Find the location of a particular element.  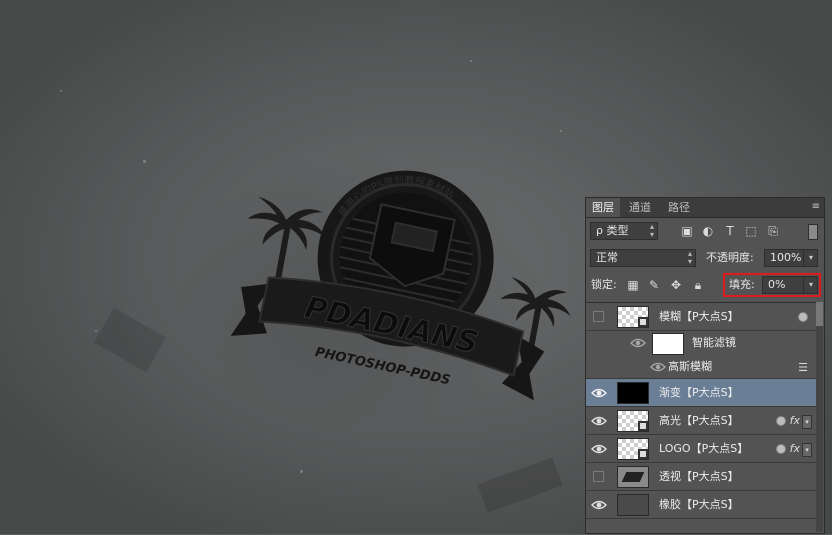

smart-filters-label: 智能滤镜 is located at coordinates (714, 342).